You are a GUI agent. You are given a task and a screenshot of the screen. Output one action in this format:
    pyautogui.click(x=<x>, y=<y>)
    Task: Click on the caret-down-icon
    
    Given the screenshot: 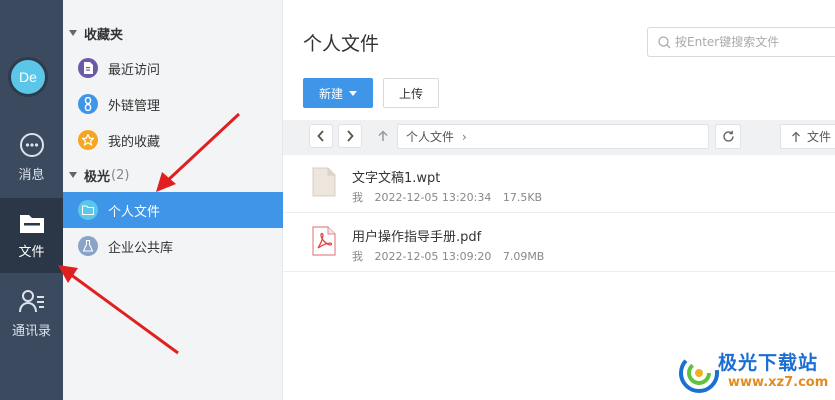 What is the action you would take?
    pyautogui.click(x=353, y=93)
    